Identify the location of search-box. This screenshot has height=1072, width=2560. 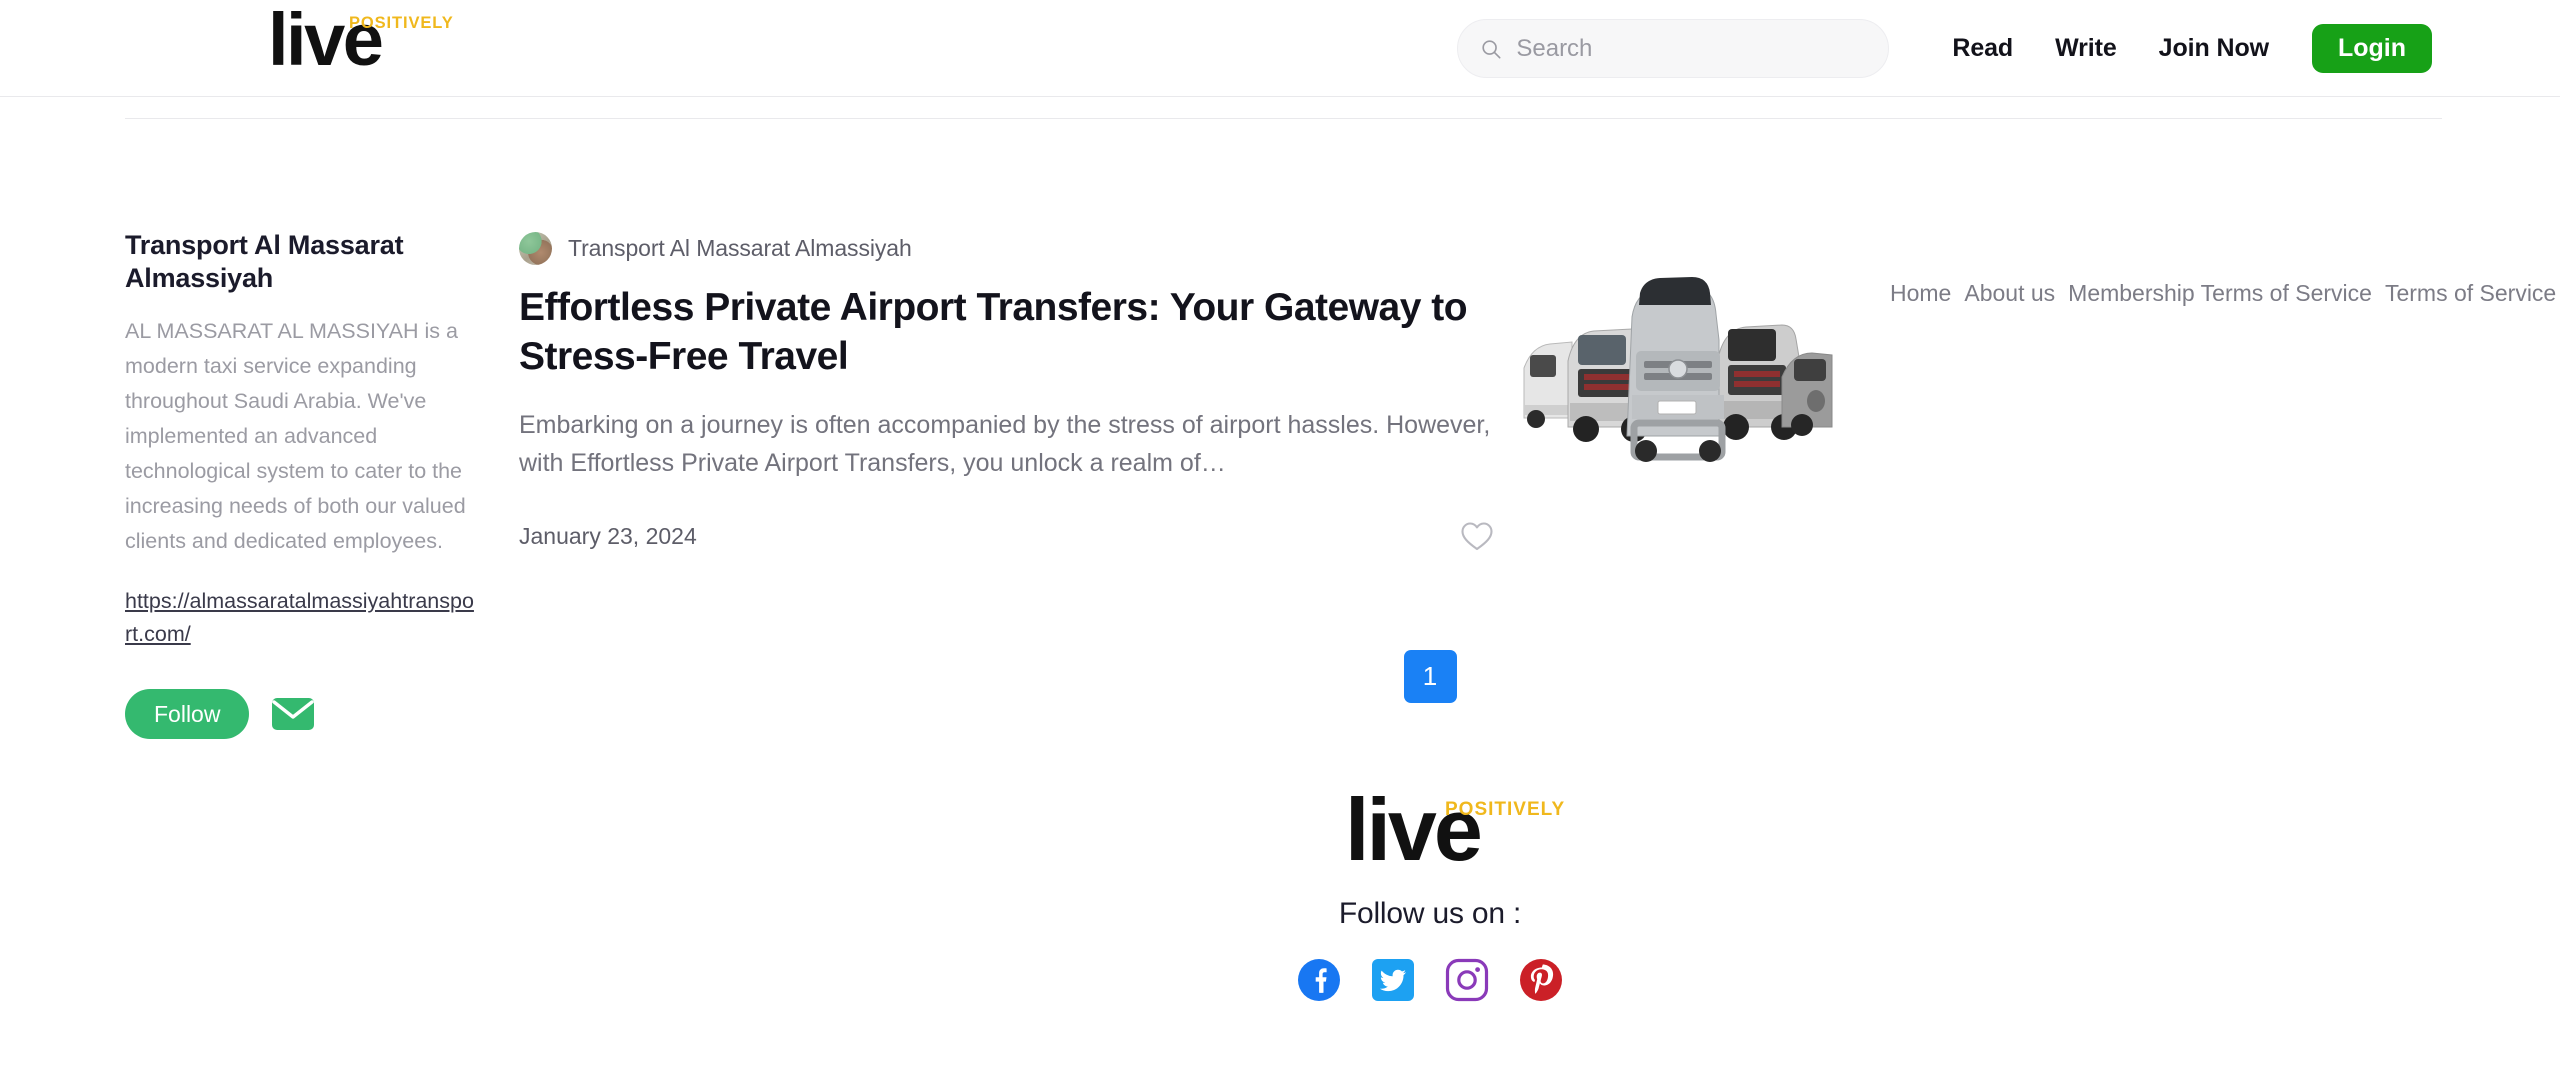
(1673, 48).